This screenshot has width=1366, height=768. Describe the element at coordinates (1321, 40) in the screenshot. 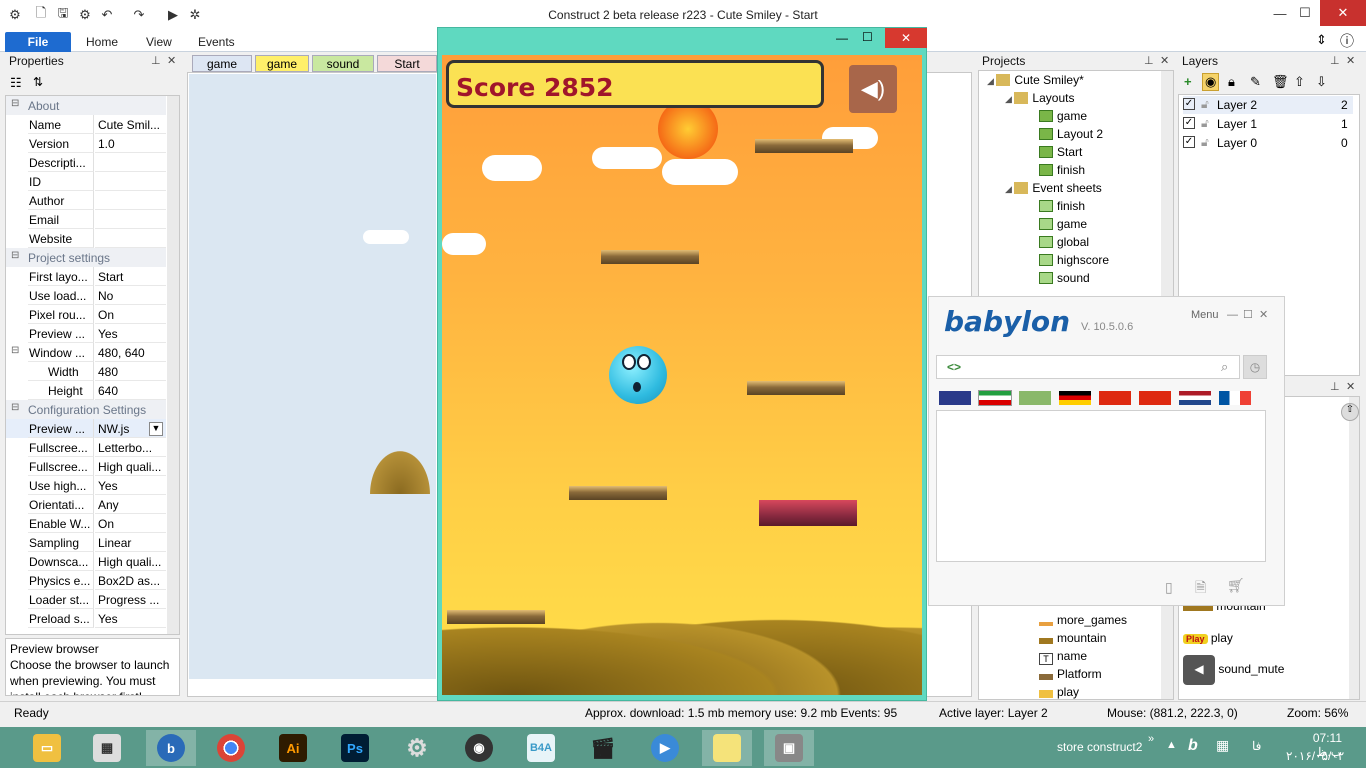

I see `ribbon-toggle-icon: ⇕` at that location.